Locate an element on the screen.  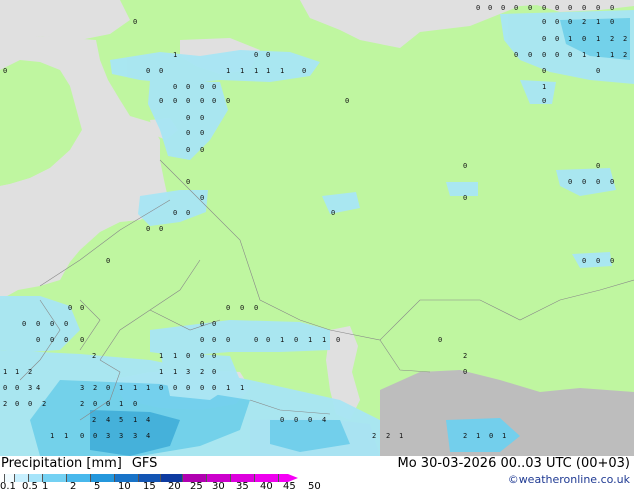
legend-label: 2 is located at coordinates (73, 486).